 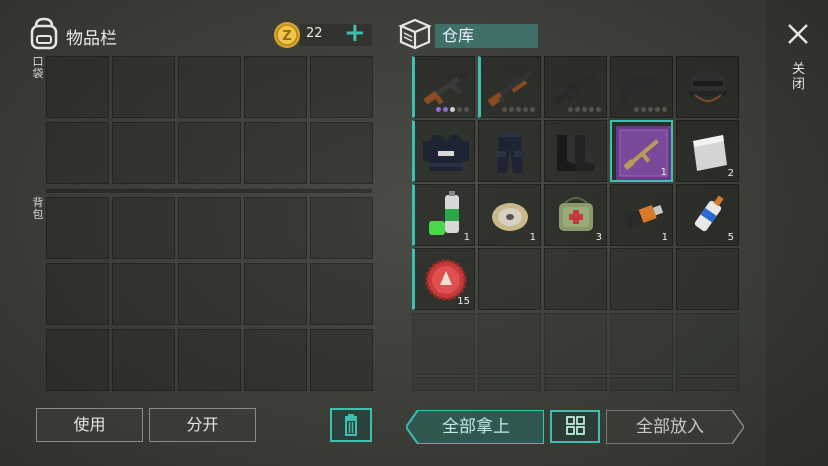 What do you see at coordinates (443, 151) in the screenshot?
I see `item-slot-police-vest` at bounding box center [443, 151].